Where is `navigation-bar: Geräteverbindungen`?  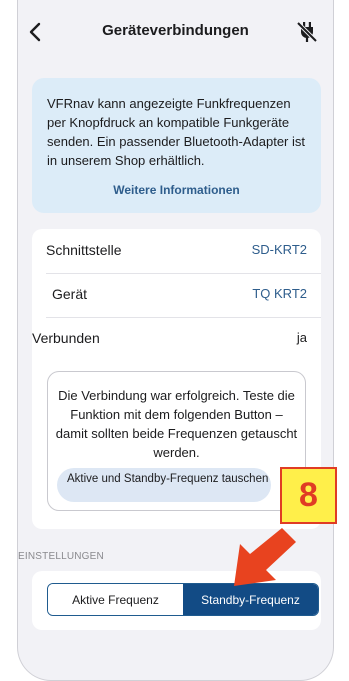
navigation-bar: Geräteverbindungen is located at coordinates (175, 31).